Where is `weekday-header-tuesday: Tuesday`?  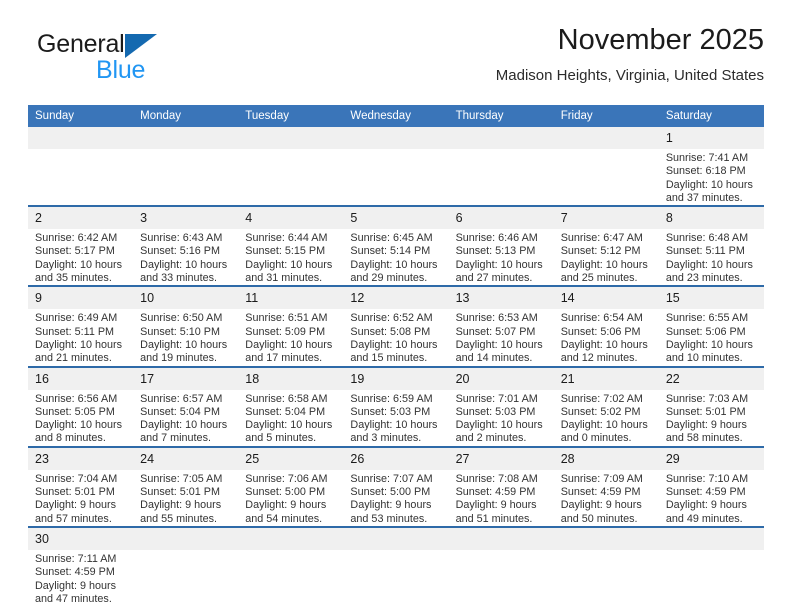 weekday-header-tuesday: Tuesday is located at coordinates (291, 116).